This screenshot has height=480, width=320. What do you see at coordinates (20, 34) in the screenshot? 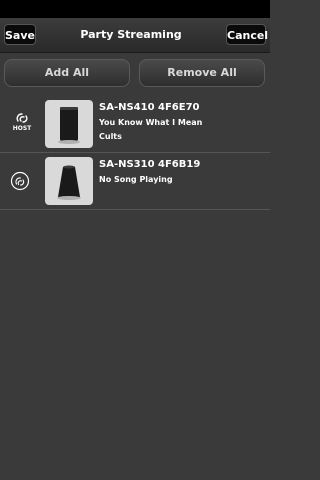
I see `save-button: Save` at bounding box center [20, 34].